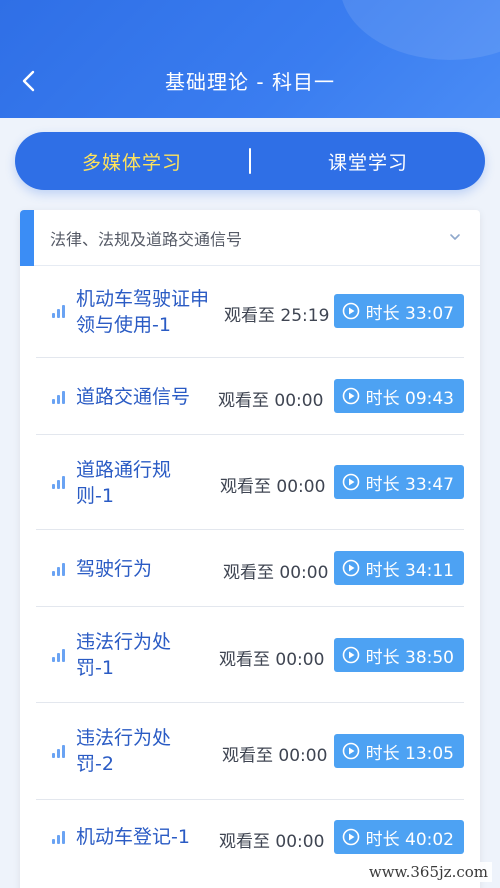 The height and width of the screenshot is (888, 500). I want to click on list-item: 道路通行规则-1 观看至 00:00 时长 33:47, so click(250, 482).